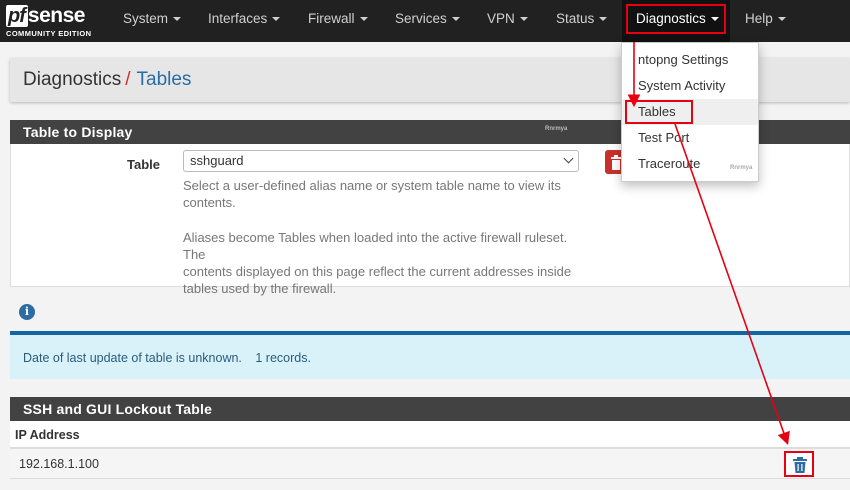  I want to click on nav-diagnostics-highlight, so click(676, 19).